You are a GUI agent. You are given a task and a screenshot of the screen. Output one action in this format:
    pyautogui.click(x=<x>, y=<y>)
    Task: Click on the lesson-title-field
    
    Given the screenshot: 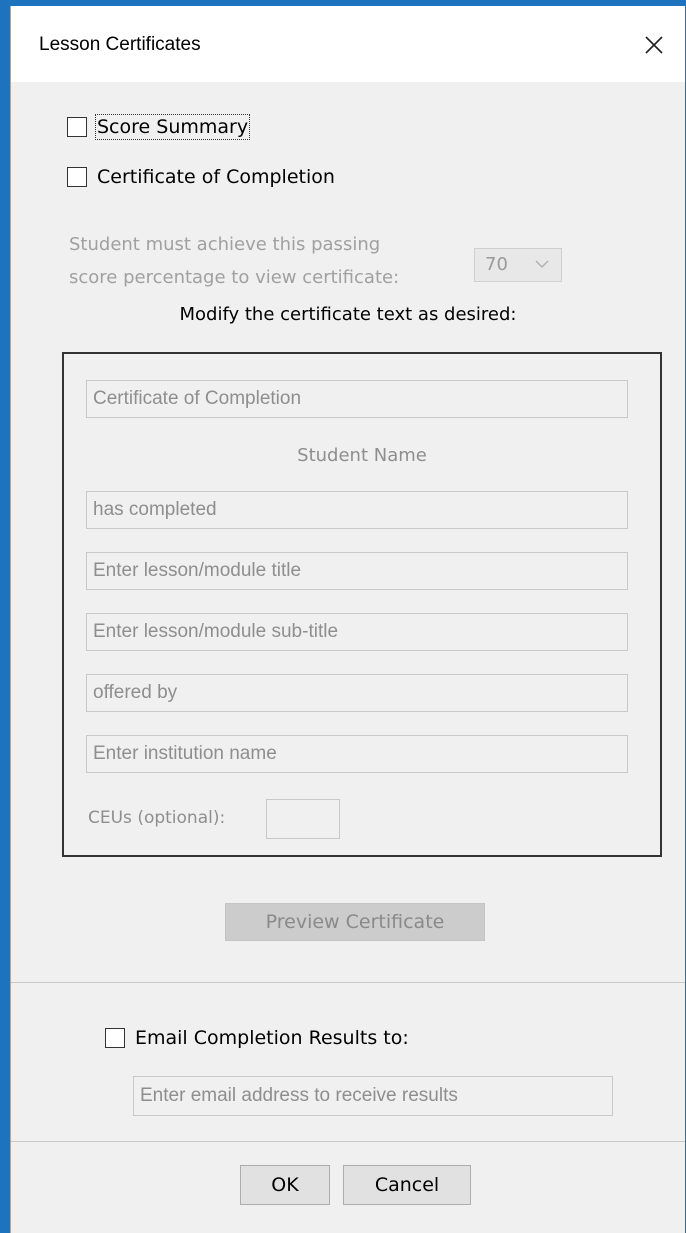 What is the action you would take?
    pyautogui.click(x=357, y=571)
    